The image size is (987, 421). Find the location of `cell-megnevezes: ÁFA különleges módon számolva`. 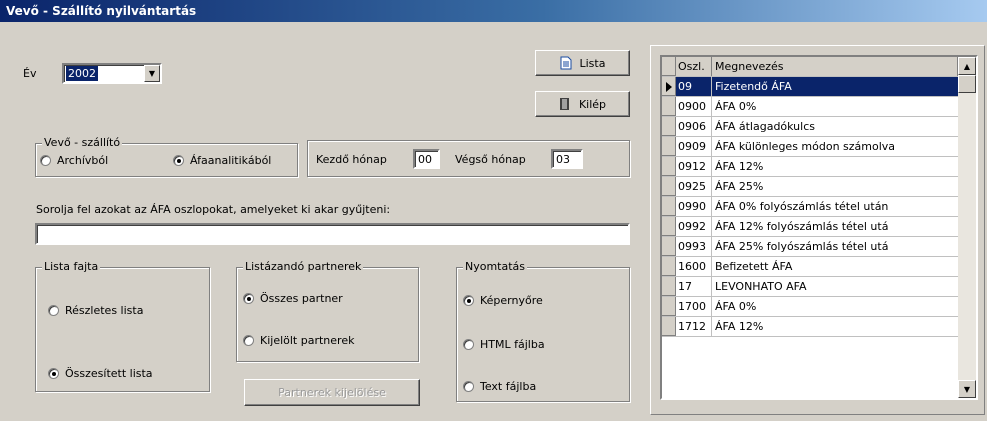

cell-megnevezes: ÁFA különleges módon számolva is located at coordinates (835, 146).